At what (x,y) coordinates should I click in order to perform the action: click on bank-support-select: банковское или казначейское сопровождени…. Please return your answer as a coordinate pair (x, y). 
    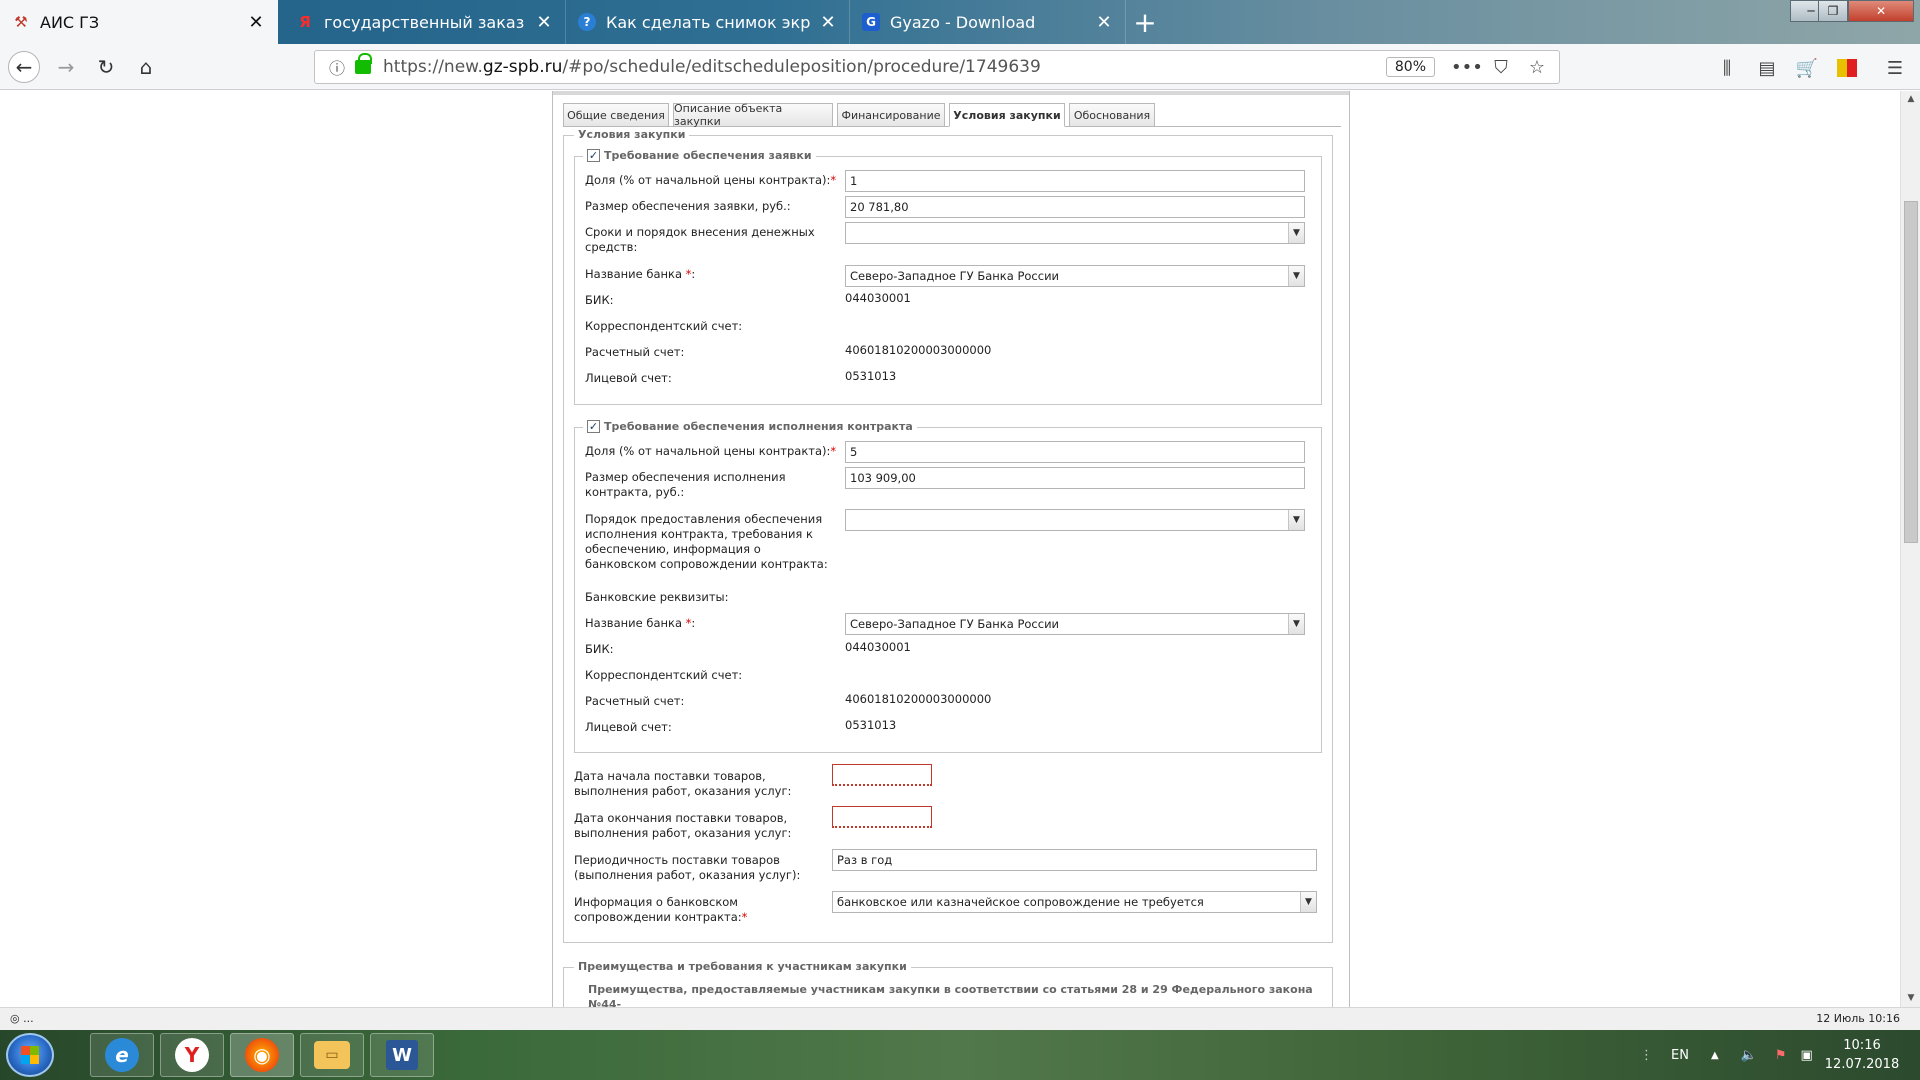
    Looking at the image, I should click on (1074, 902).